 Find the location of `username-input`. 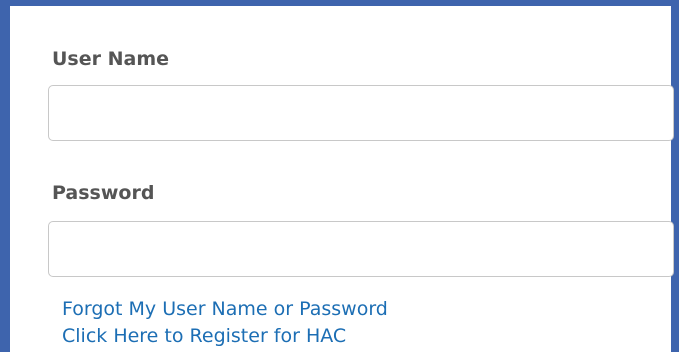

username-input is located at coordinates (361, 113).